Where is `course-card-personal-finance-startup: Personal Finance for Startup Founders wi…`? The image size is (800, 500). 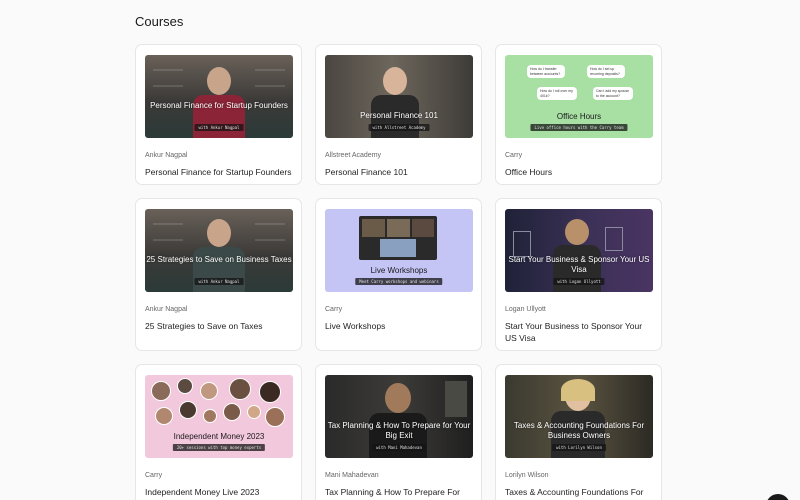
course-card-personal-finance-startup: Personal Finance for Startup Founders wi… is located at coordinates (218, 114).